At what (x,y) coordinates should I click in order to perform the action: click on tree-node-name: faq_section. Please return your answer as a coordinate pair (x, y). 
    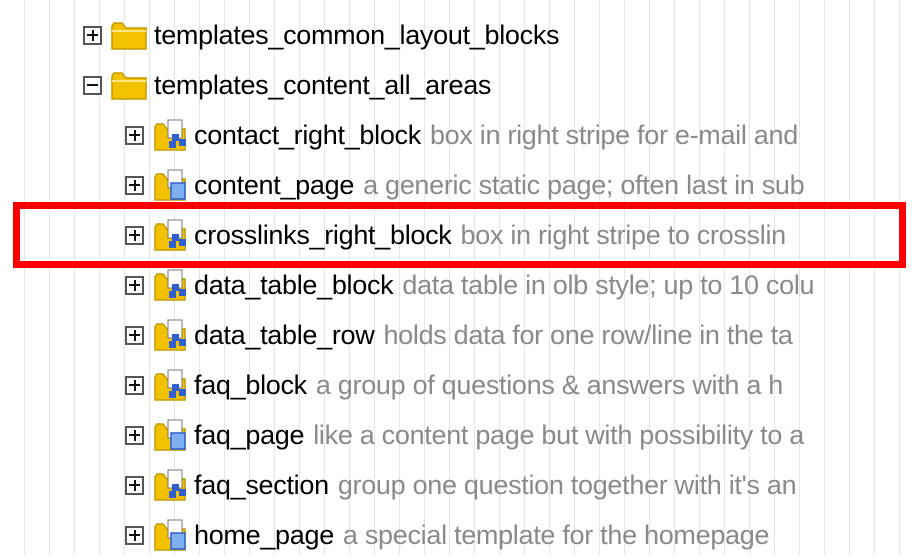
    Looking at the image, I should click on (261, 484).